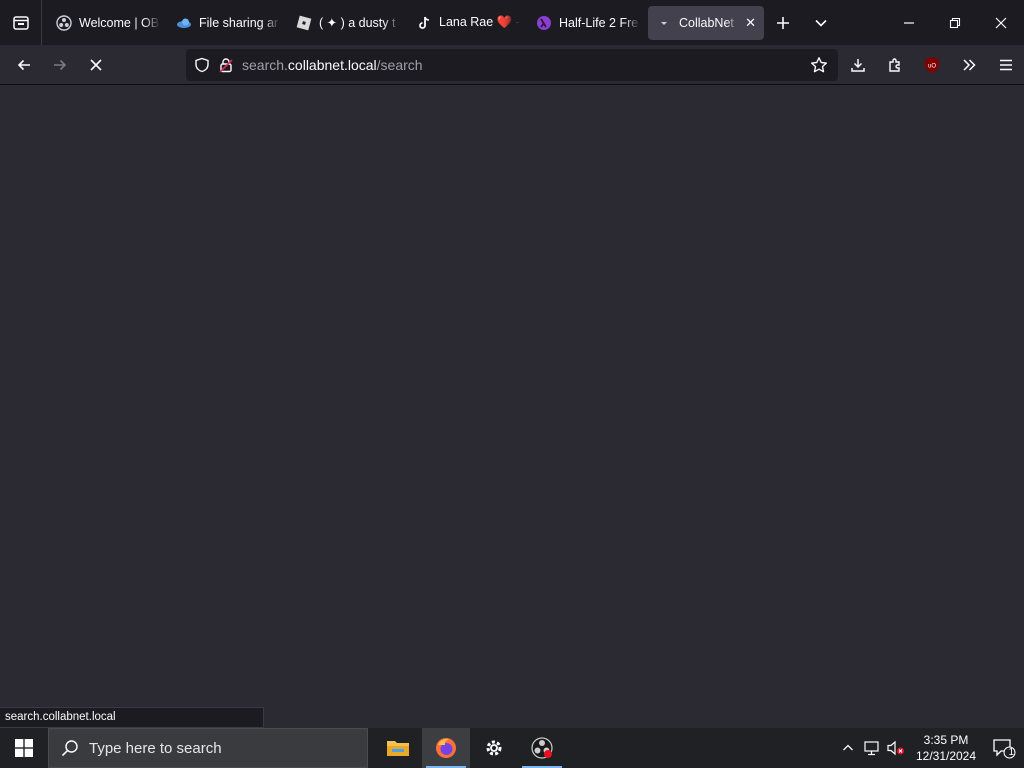 The image size is (1024, 768). I want to click on shield-icon, so click(202, 65).